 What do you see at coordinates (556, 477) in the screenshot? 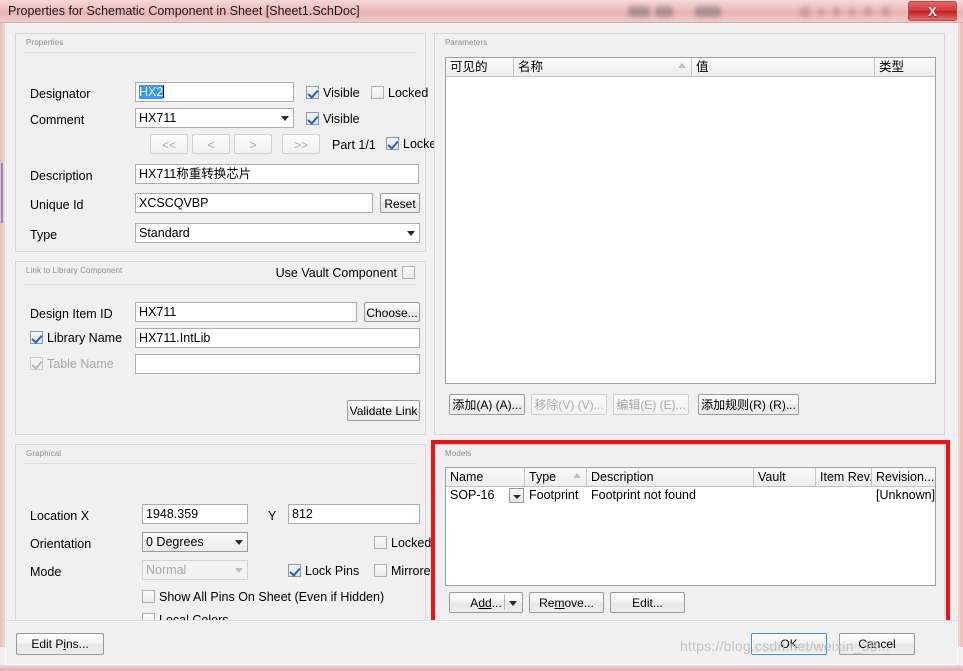
I see `models-col-type: Type` at bounding box center [556, 477].